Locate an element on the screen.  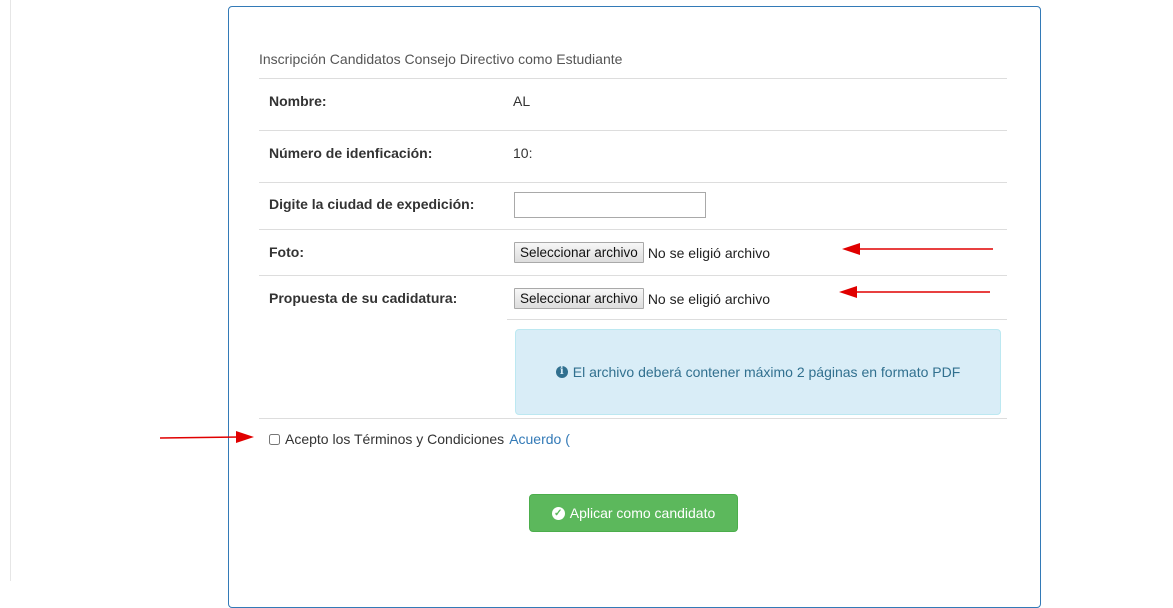
photo-file-input: Seleccionar archivo No se eligió archivo is located at coordinates (642, 252).